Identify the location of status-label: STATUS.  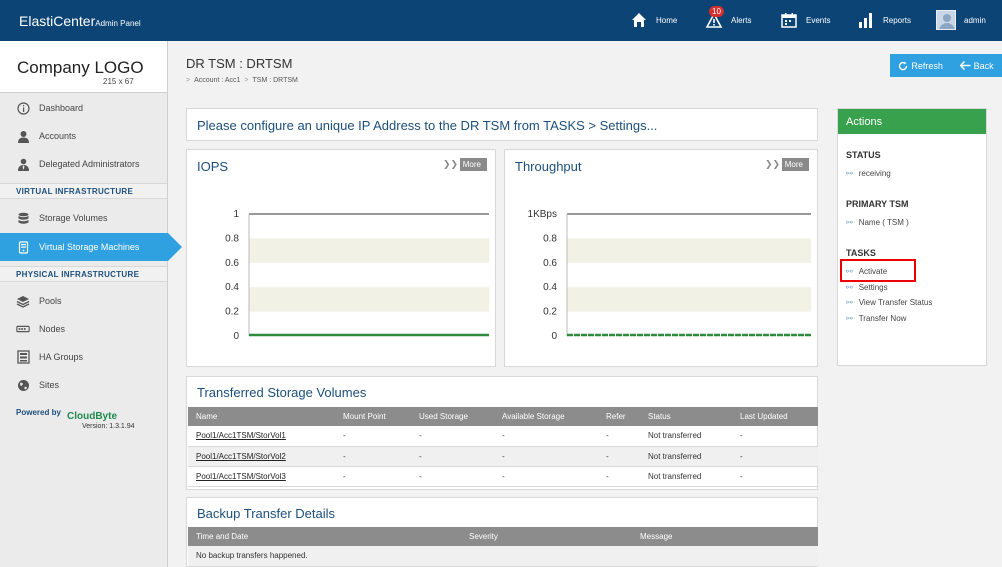
(863, 155).